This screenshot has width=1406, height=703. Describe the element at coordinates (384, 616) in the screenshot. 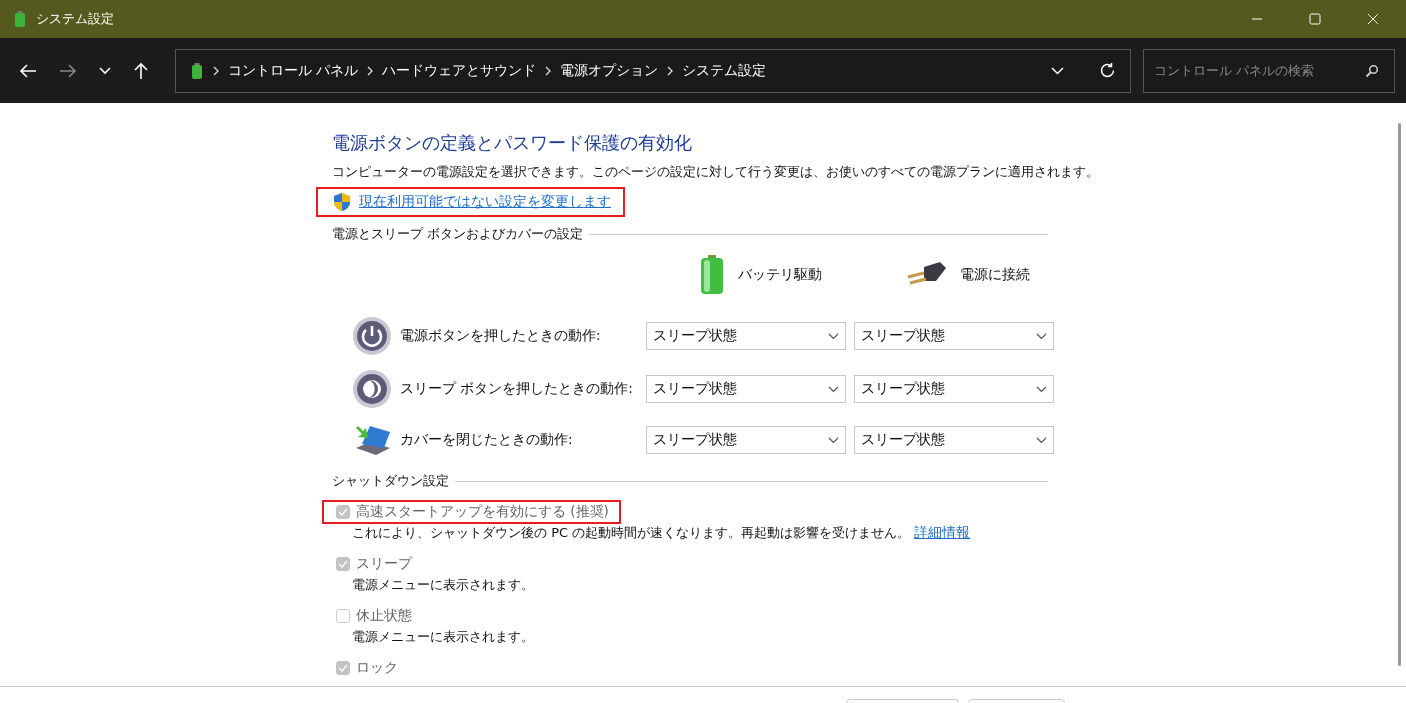

I see `checkbox-label: 休止状態` at that location.